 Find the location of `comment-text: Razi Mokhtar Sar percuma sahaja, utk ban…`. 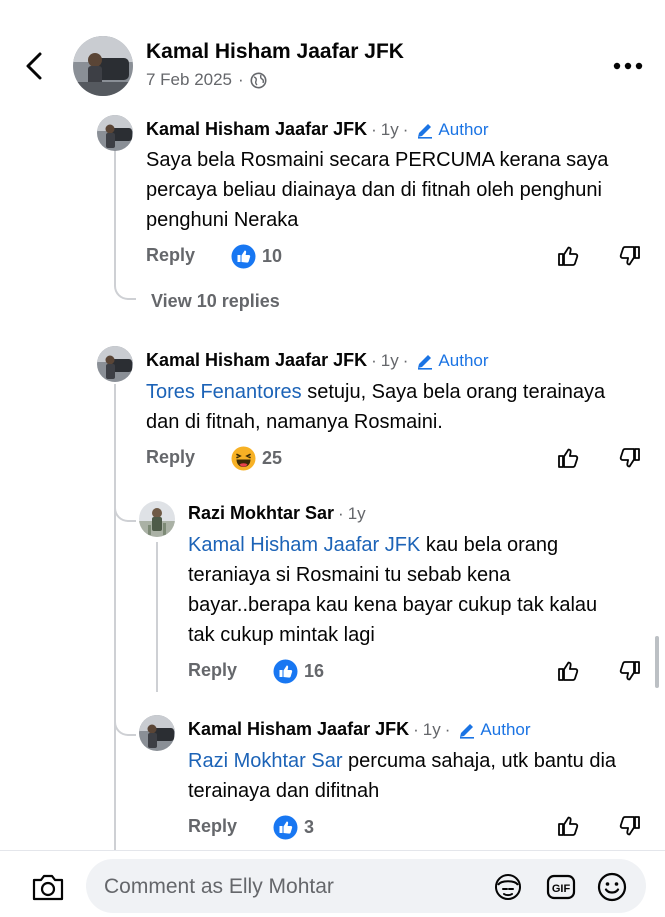

comment-text: Razi Mokhtar Sar percuma sahaja, utk ban… is located at coordinates (419, 776).